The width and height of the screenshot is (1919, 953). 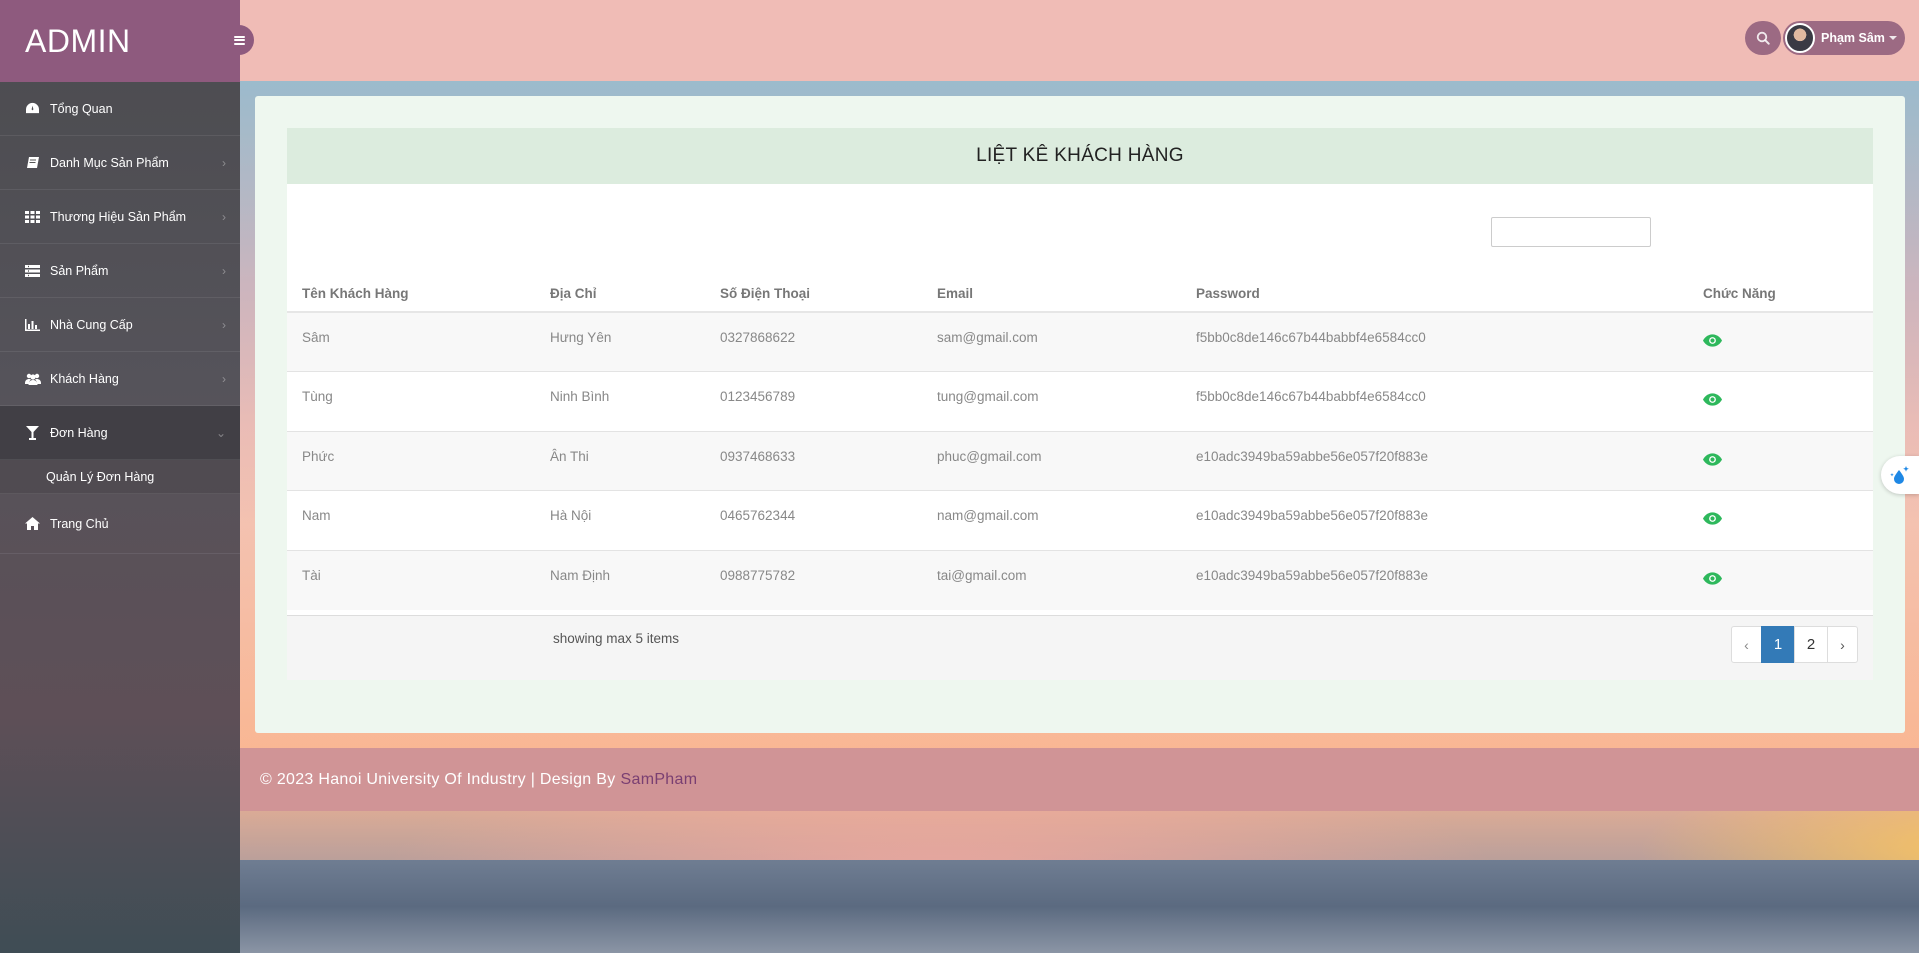 What do you see at coordinates (100, 476) in the screenshot?
I see `sidebar-subitem-label: Quản Lý Đơn Hàng` at bounding box center [100, 476].